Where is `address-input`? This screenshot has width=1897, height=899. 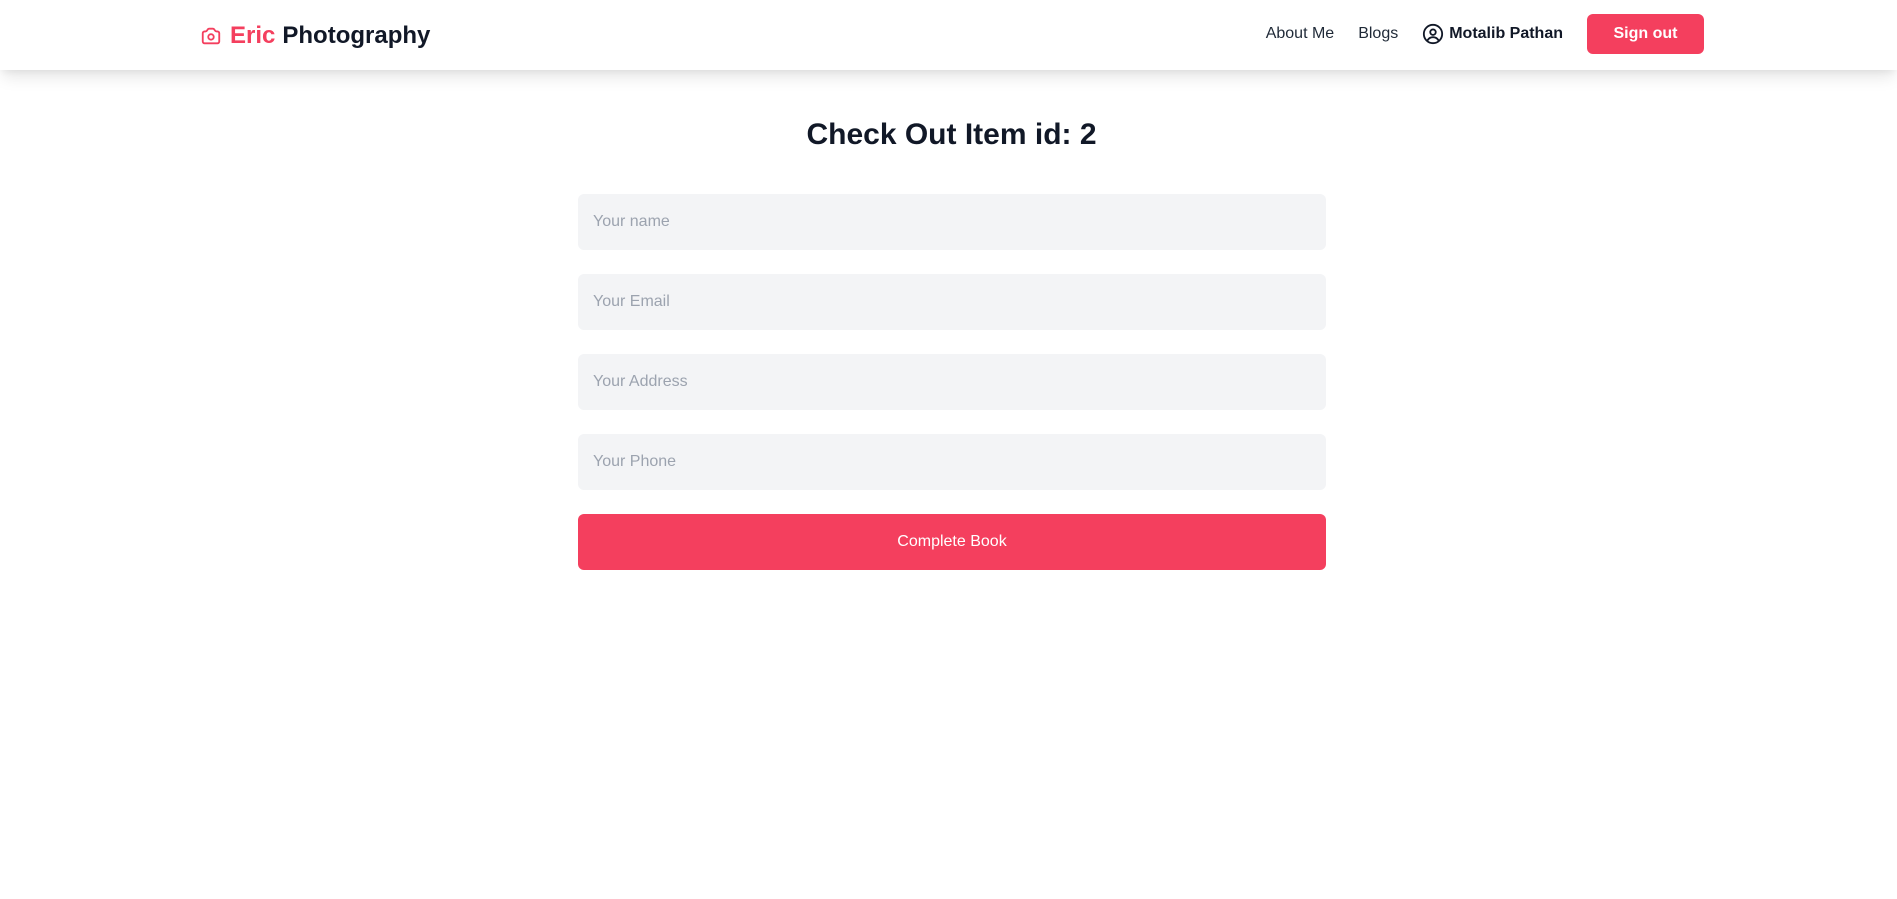
address-input is located at coordinates (952, 382).